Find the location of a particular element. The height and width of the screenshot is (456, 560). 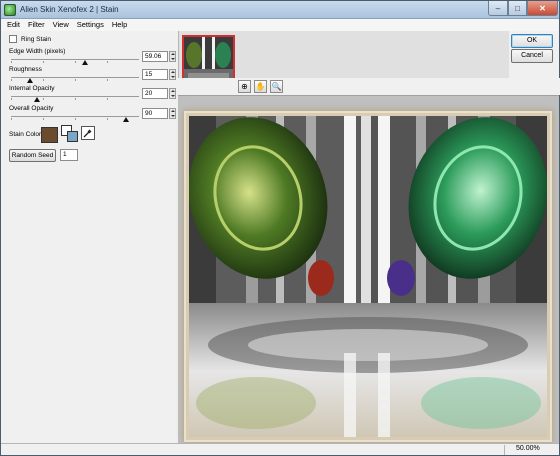

hand-icon: ✋ is located at coordinates (260, 86).